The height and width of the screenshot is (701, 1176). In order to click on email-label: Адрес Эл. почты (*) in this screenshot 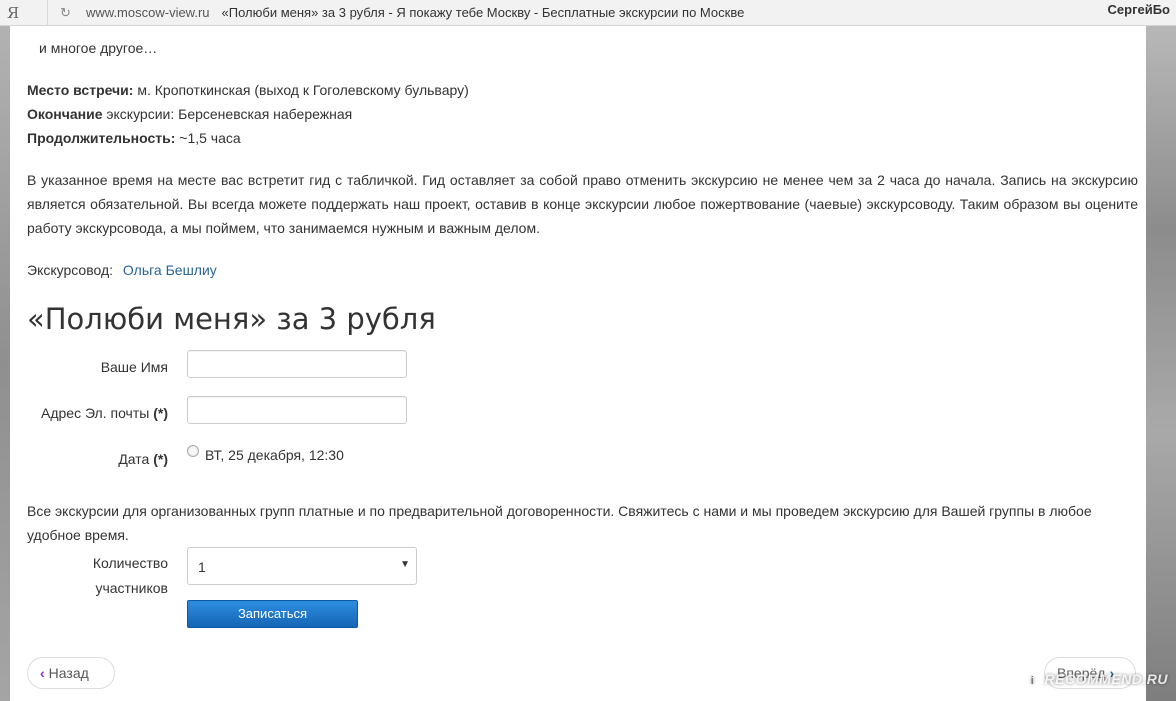, I will do `click(104, 413)`.